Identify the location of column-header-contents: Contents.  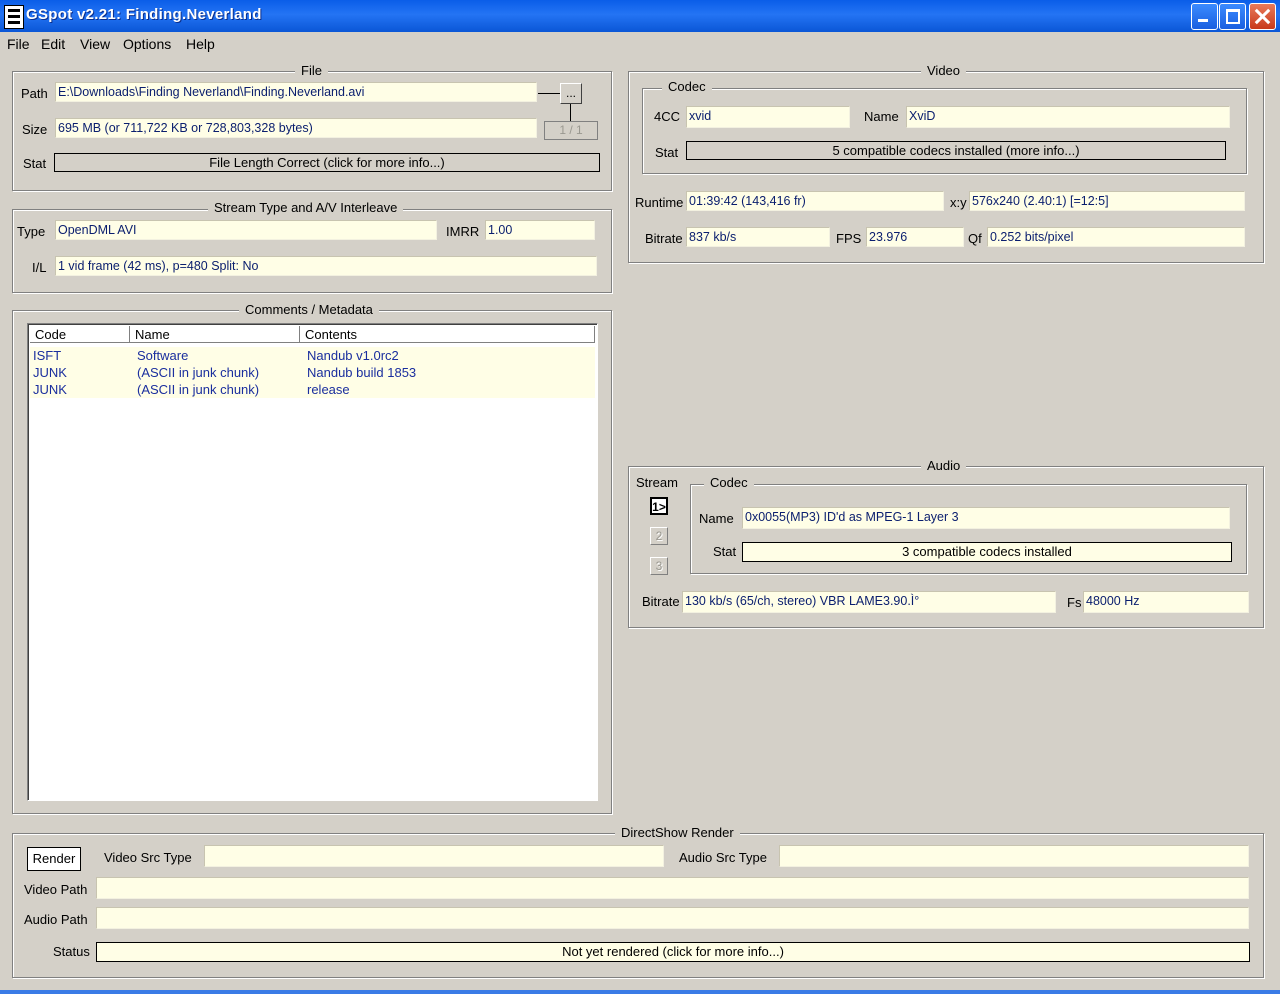
(447, 334).